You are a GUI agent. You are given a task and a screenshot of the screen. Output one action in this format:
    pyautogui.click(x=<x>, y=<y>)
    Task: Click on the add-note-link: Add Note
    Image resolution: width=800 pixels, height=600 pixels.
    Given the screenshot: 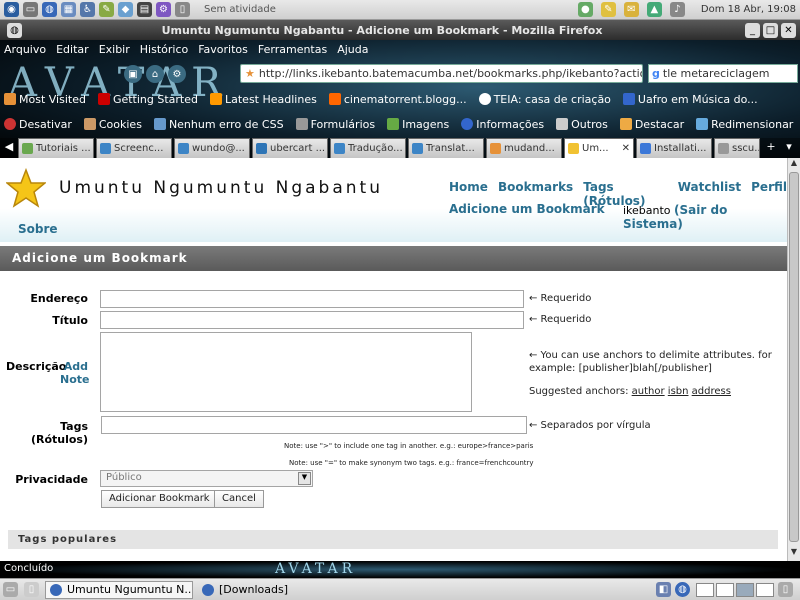 What is the action you would take?
    pyautogui.click(x=74, y=373)
    